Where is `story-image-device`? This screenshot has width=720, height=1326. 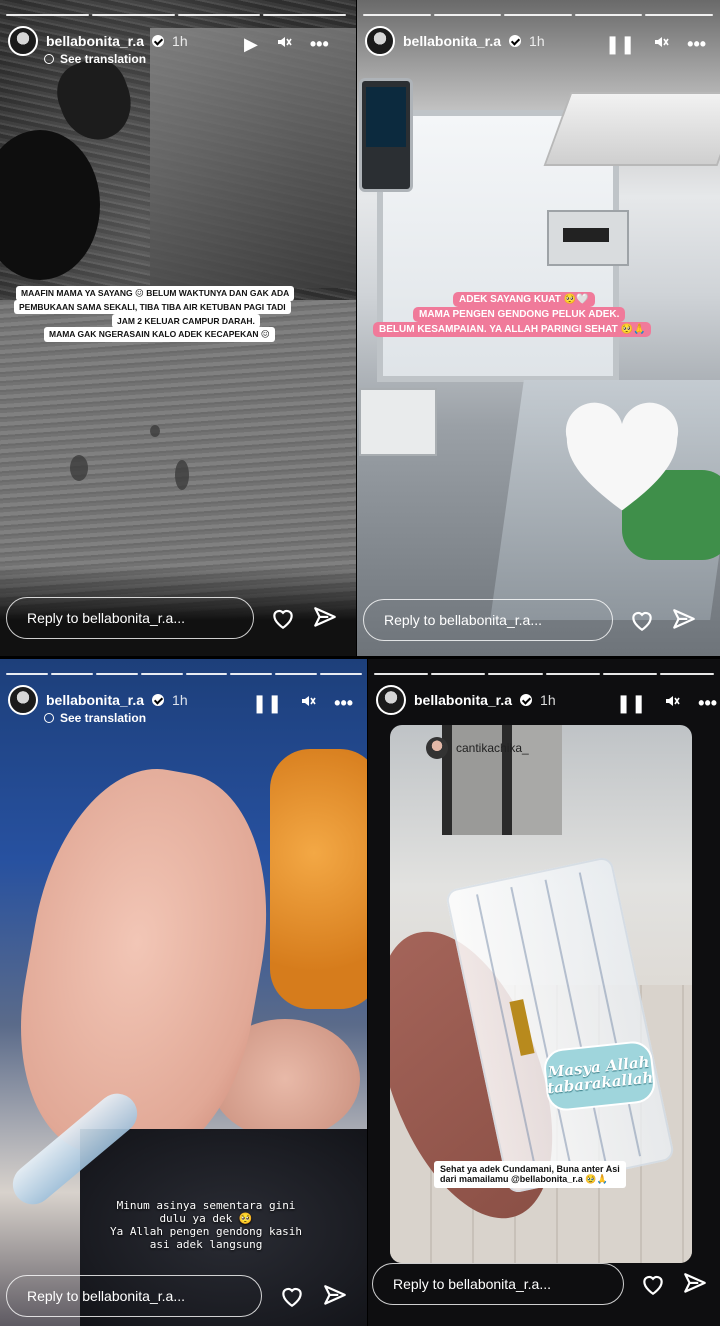 story-image-device is located at coordinates (588, 238).